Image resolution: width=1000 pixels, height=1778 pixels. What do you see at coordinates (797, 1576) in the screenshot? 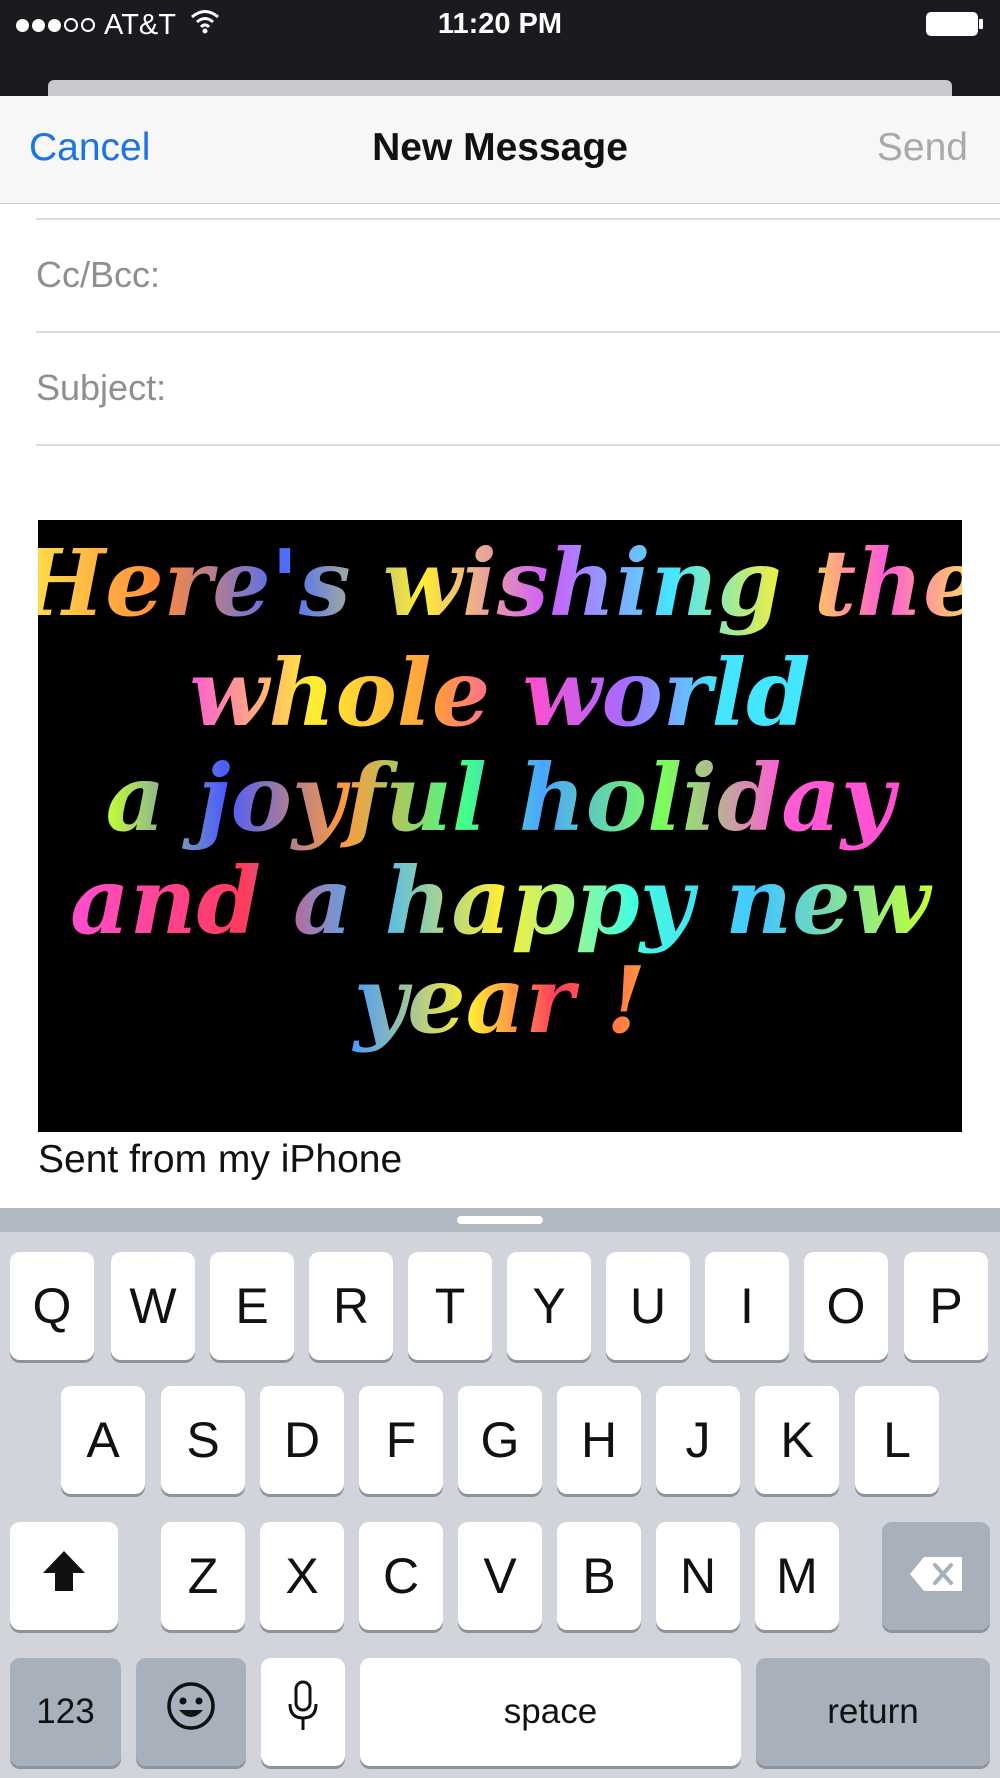
I see `key-m: M` at bounding box center [797, 1576].